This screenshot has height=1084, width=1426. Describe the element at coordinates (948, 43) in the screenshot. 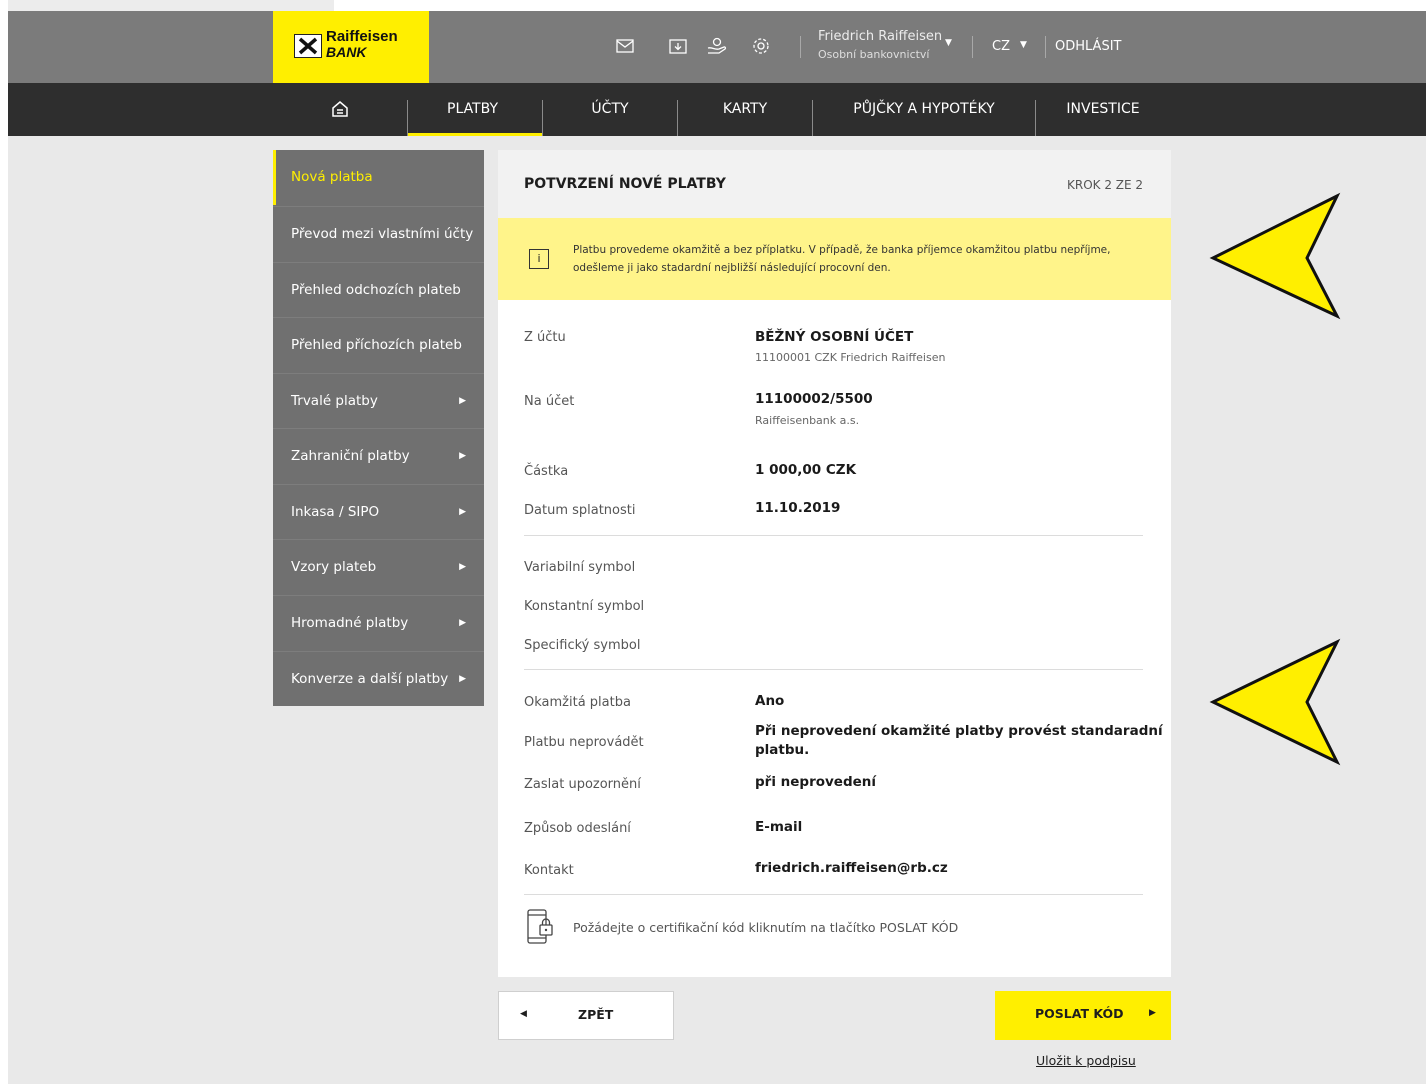

I see `user-dropdown-caret-icon: ▼` at that location.